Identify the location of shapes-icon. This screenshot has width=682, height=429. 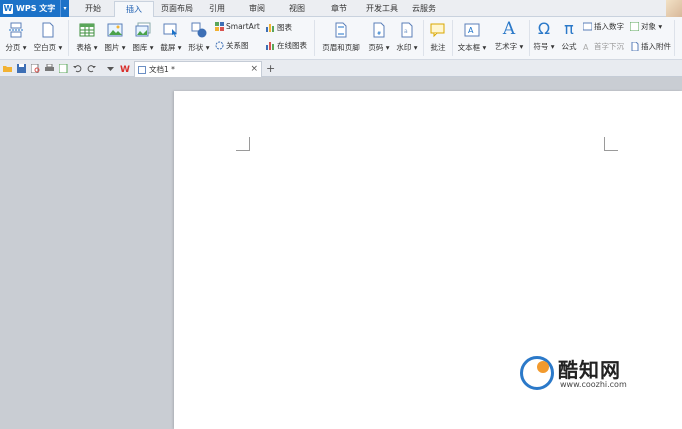
(199, 30).